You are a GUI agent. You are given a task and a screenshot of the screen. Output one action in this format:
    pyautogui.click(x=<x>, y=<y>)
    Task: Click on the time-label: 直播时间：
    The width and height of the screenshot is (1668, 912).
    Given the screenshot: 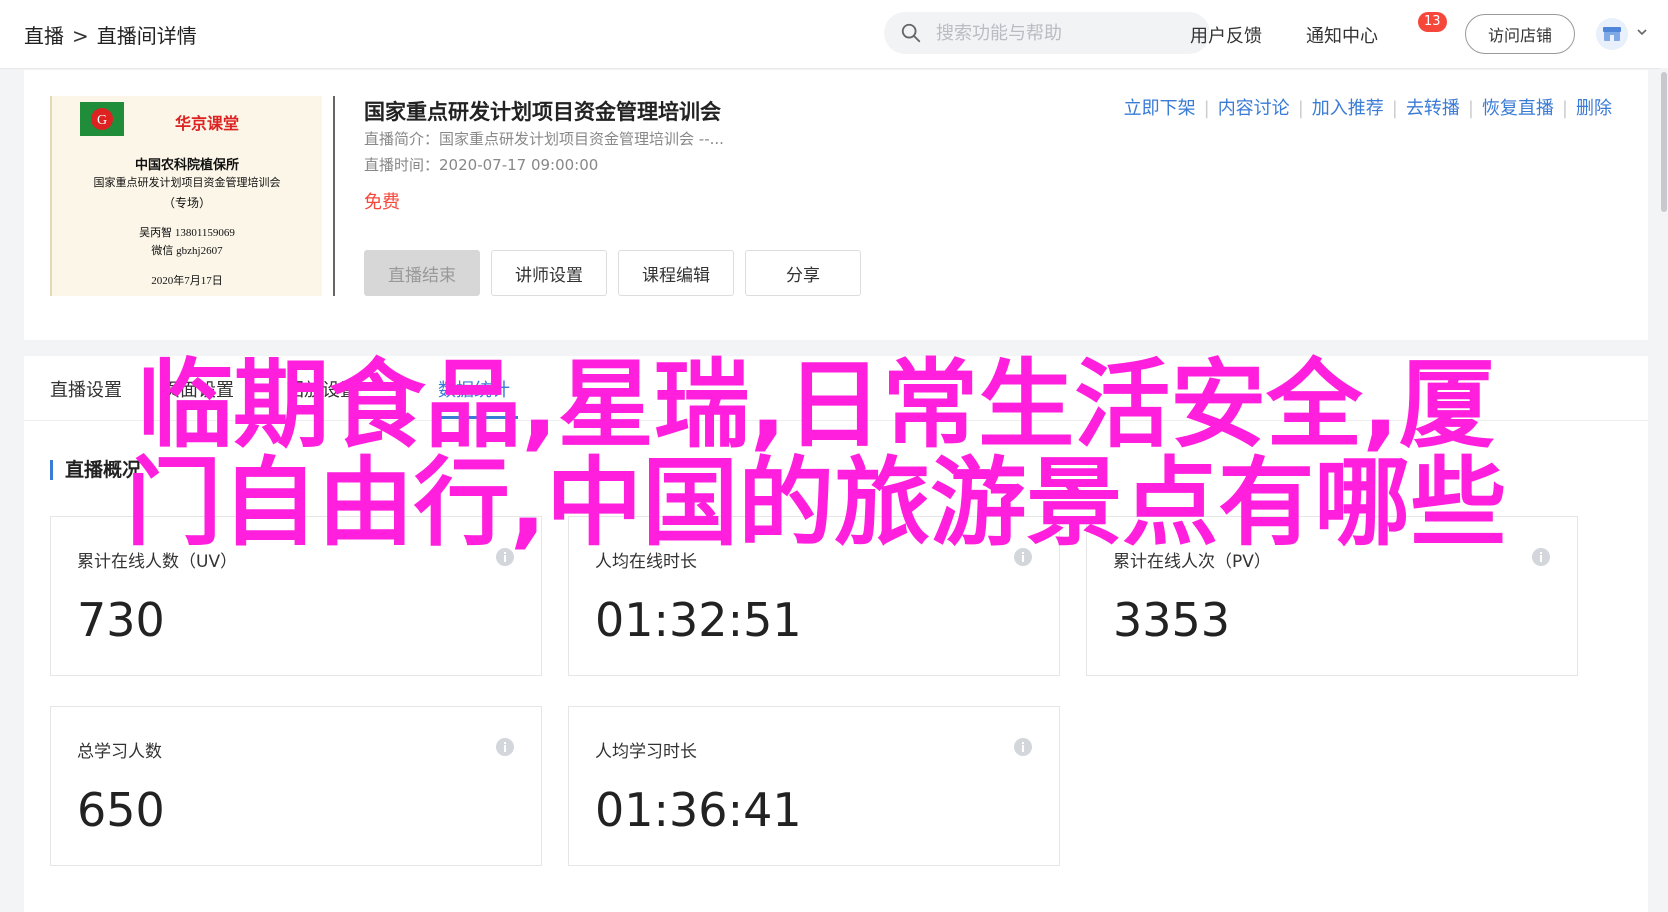 What is the action you would take?
    pyautogui.click(x=402, y=165)
    